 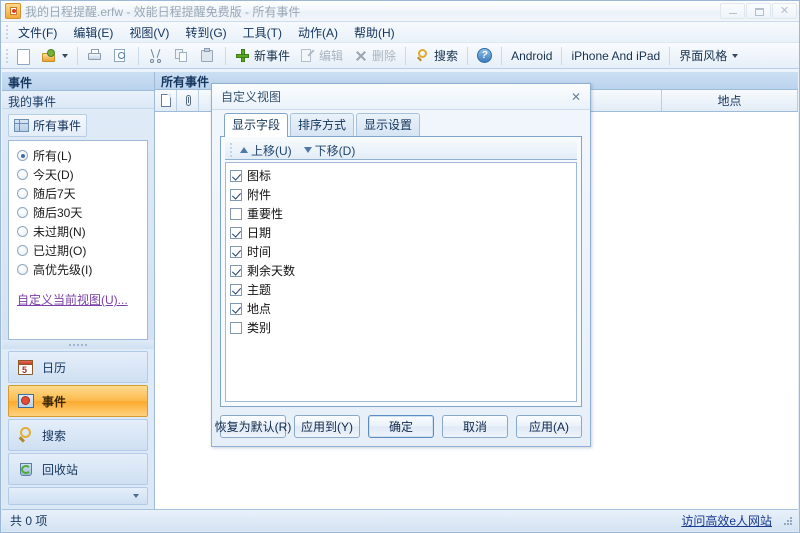 I want to click on list-item: 地点, so click(x=403, y=308).